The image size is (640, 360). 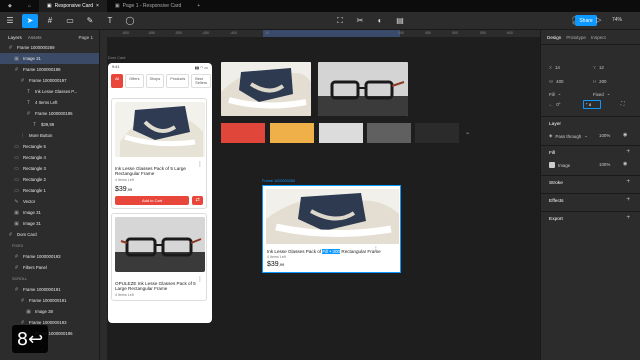 I want to click on stroke-section-title: Stroke, so click(x=556, y=183).